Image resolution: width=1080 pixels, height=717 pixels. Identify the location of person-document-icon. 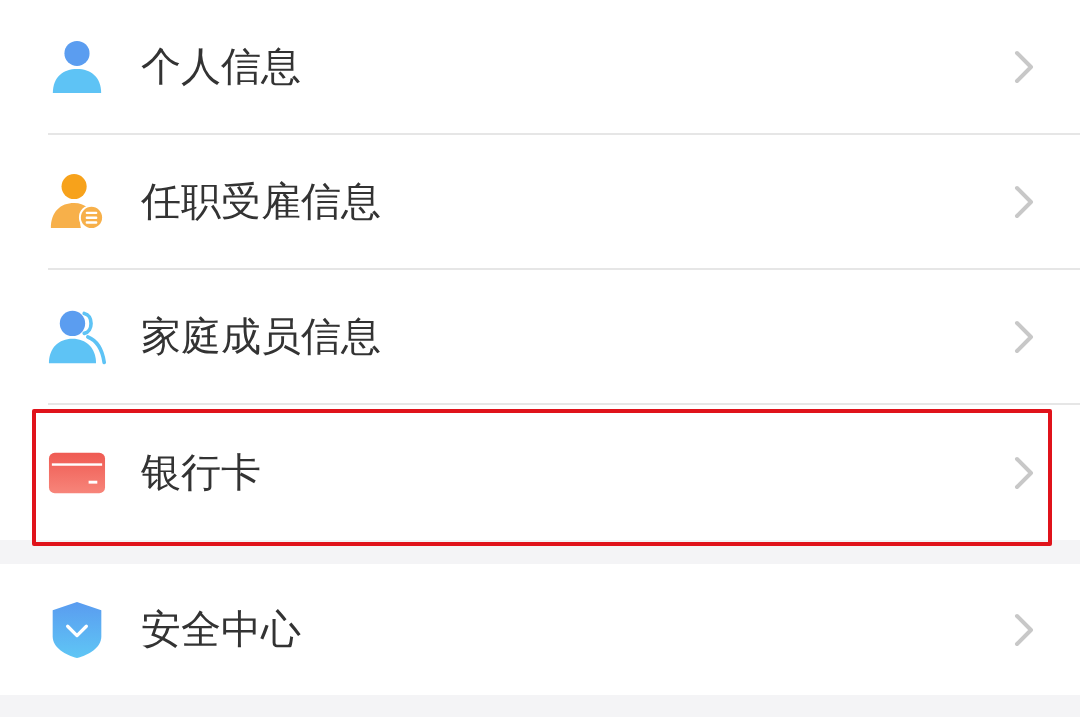
(77, 201).